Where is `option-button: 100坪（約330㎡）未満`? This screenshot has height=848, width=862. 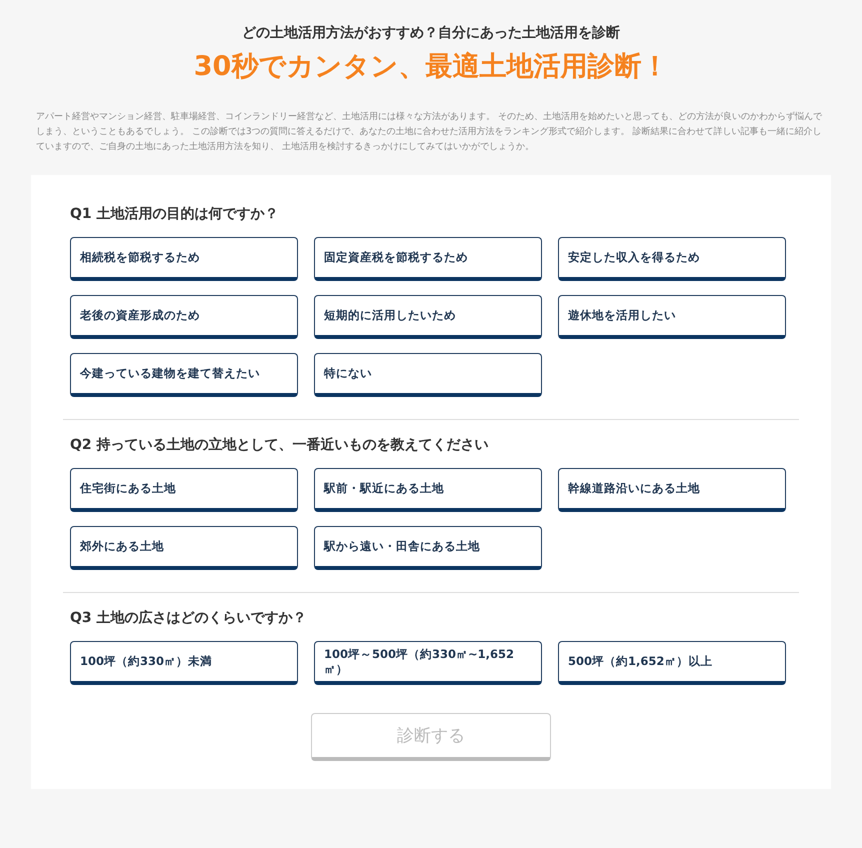
option-button: 100坪（約330㎡）未満 is located at coordinates (184, 663).